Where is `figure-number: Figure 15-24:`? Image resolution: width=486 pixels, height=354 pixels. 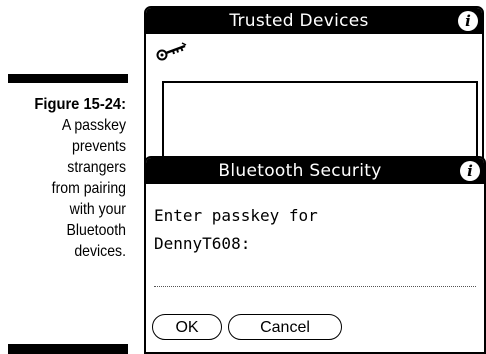 figure-number: Figure 15-24: is located at coordinates (80, 104).